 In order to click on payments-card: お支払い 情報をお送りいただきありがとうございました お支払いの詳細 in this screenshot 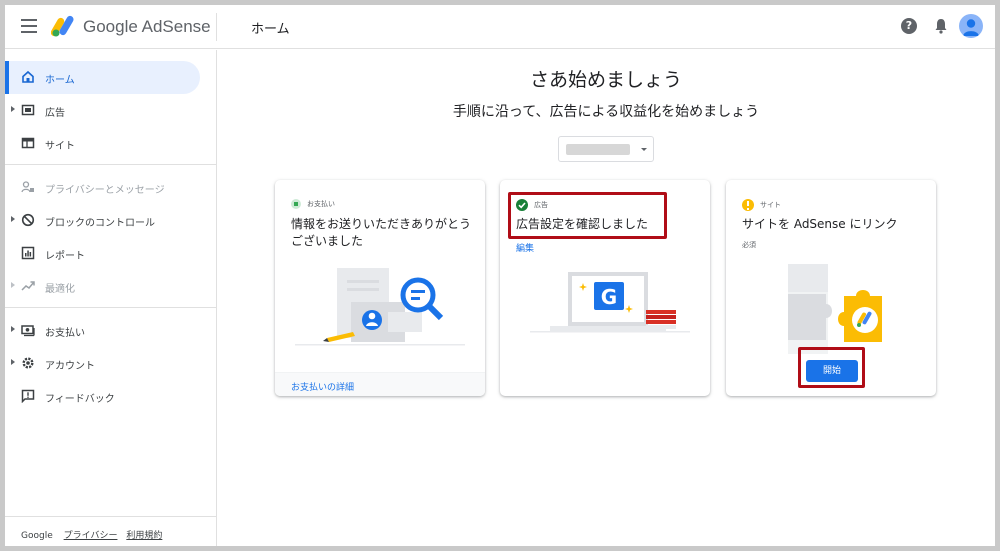, I will do `click(380, 288)`.